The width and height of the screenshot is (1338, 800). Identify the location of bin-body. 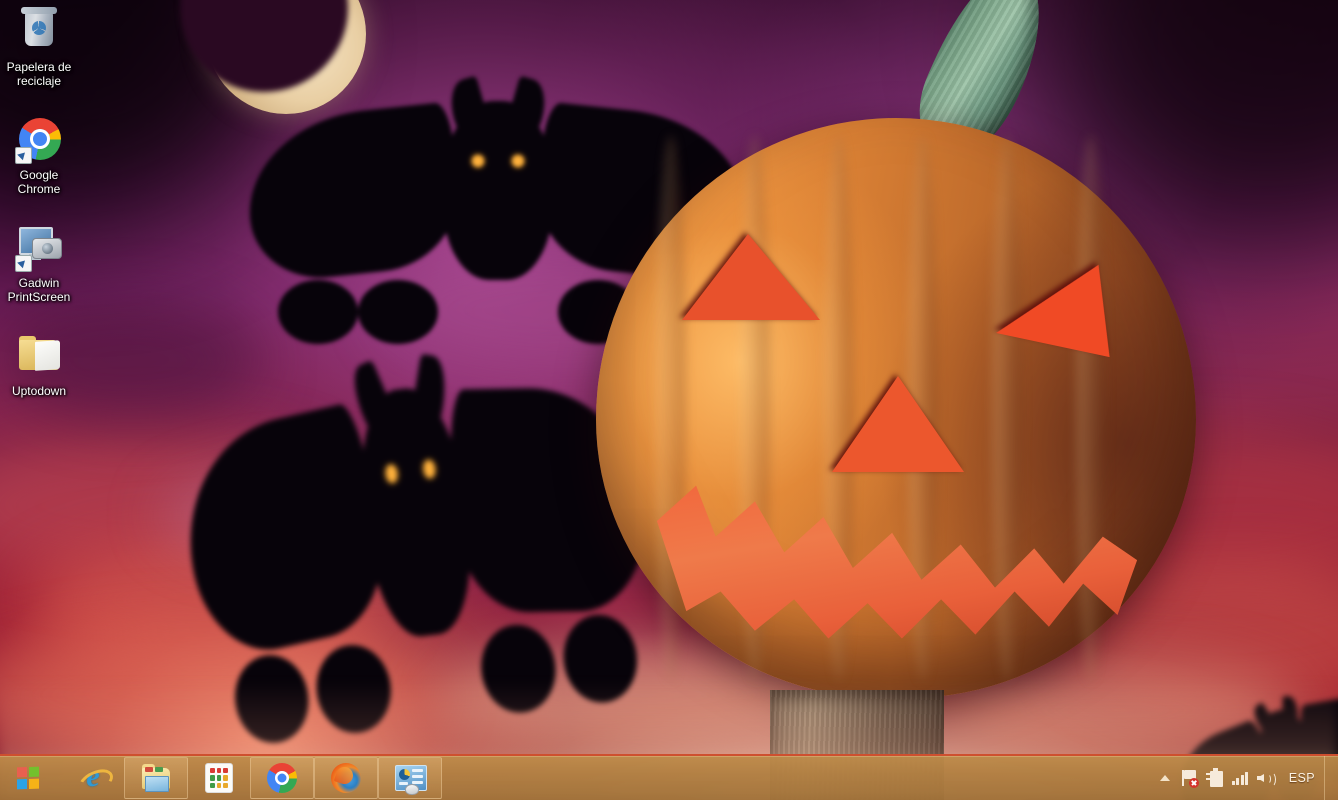
(39, 26).